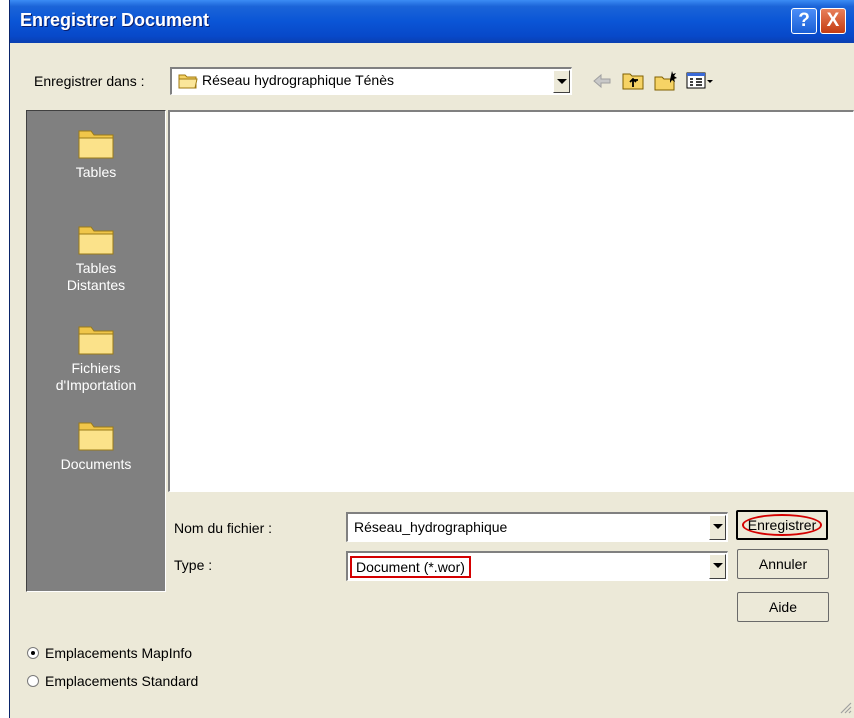  Describe the element at coordinates (804, 21) in the screenshot. I see `help-title-button: ?` at that location.